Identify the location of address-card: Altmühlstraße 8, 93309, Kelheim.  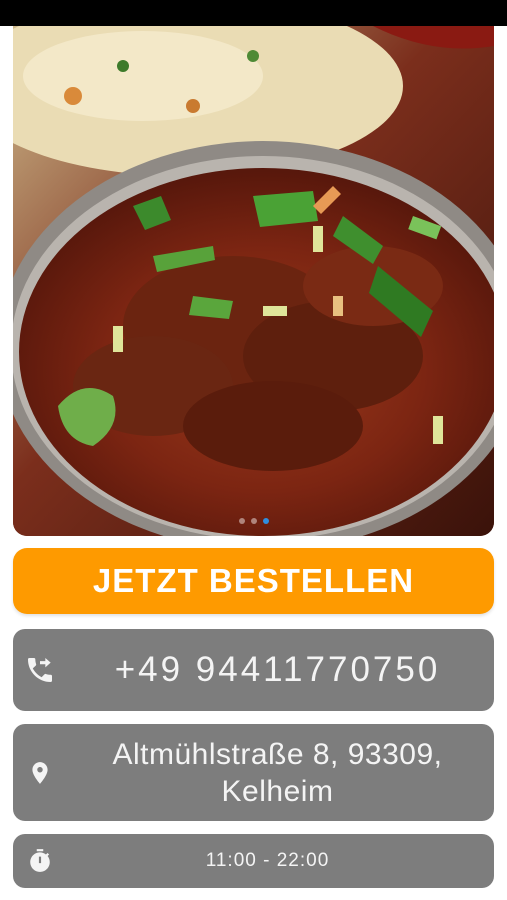
(253, 772).